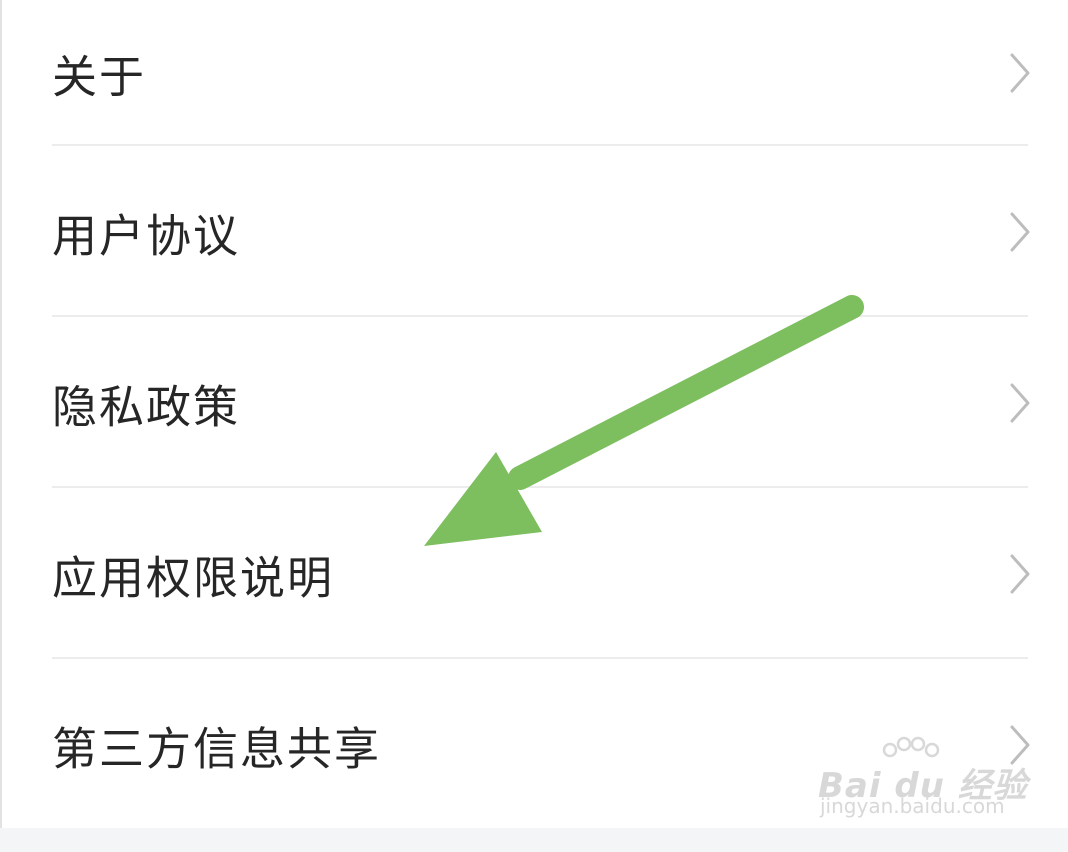 The height and width of the screenshot is (852, 1068). Describe the element at coordinates (922, 784) in the screenshot. I see `baidu-jingyan-watermark: Bai du 经验 jingyan.baidu.com` at that location.